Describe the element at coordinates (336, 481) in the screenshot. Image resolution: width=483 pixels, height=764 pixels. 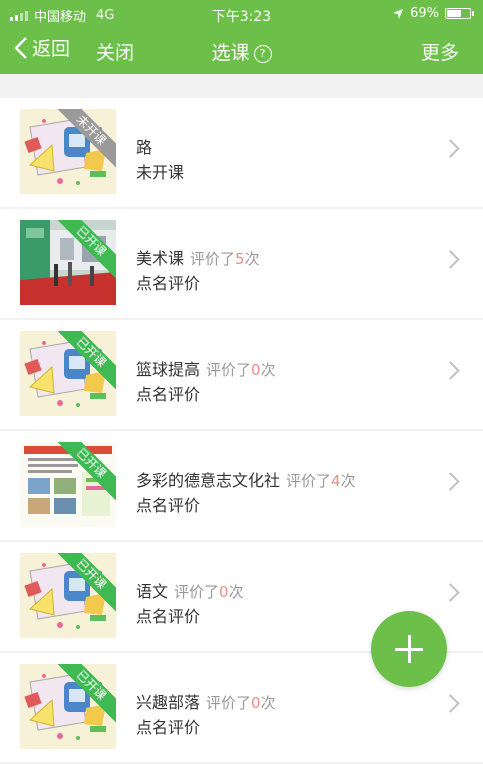
I see `eval-count: 4` at that location.